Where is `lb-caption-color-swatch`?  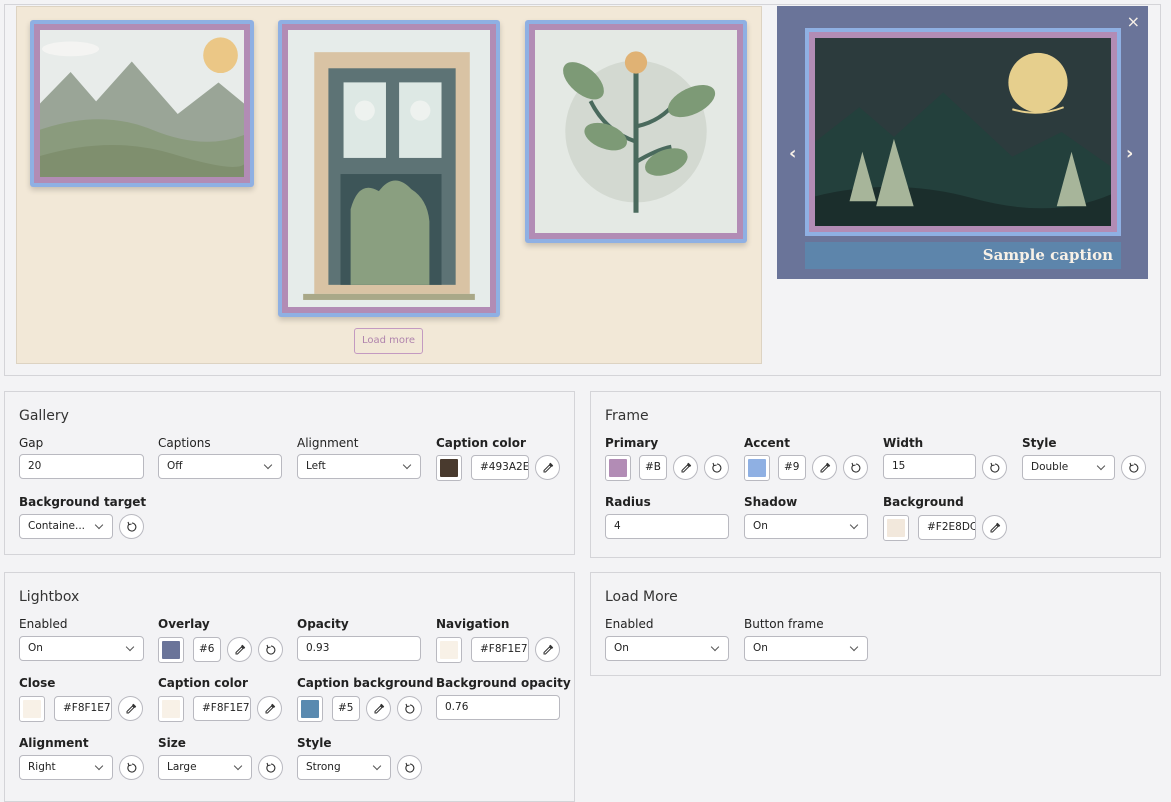
lb-caption-color-swatch is located at coordinates (171, 709).